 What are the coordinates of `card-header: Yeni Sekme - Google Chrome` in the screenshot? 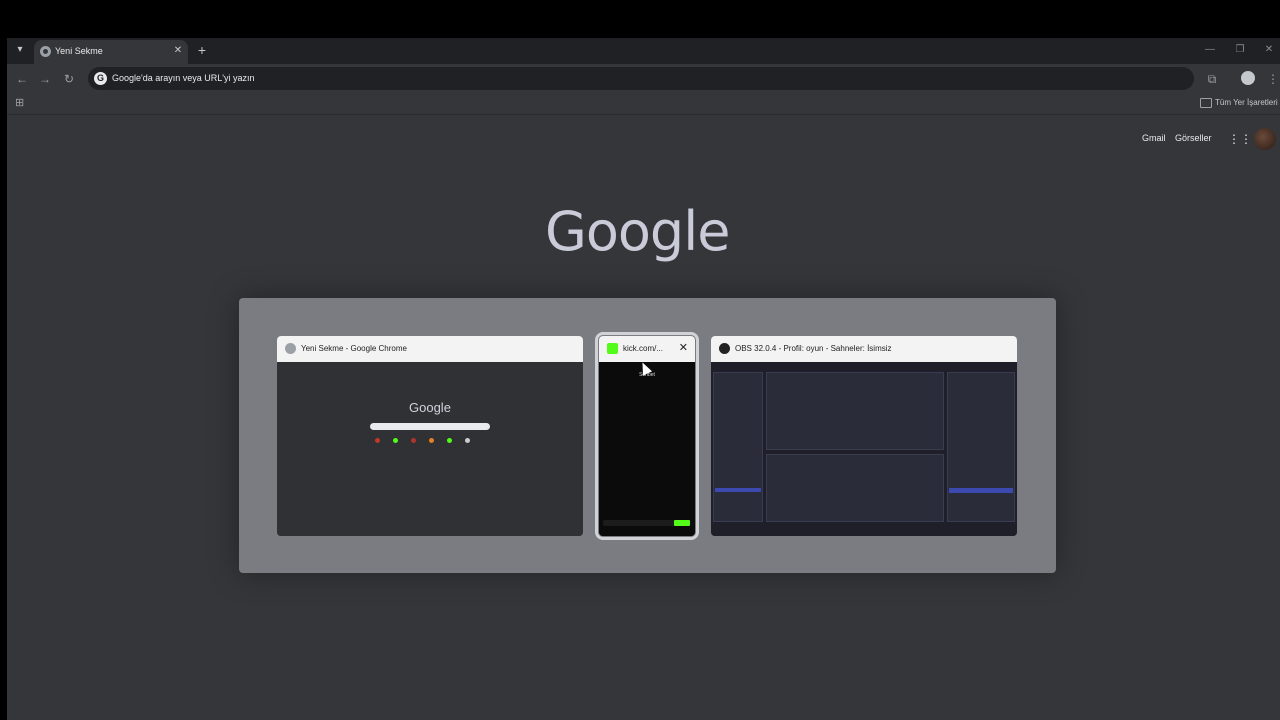 It's located at (430, 349).